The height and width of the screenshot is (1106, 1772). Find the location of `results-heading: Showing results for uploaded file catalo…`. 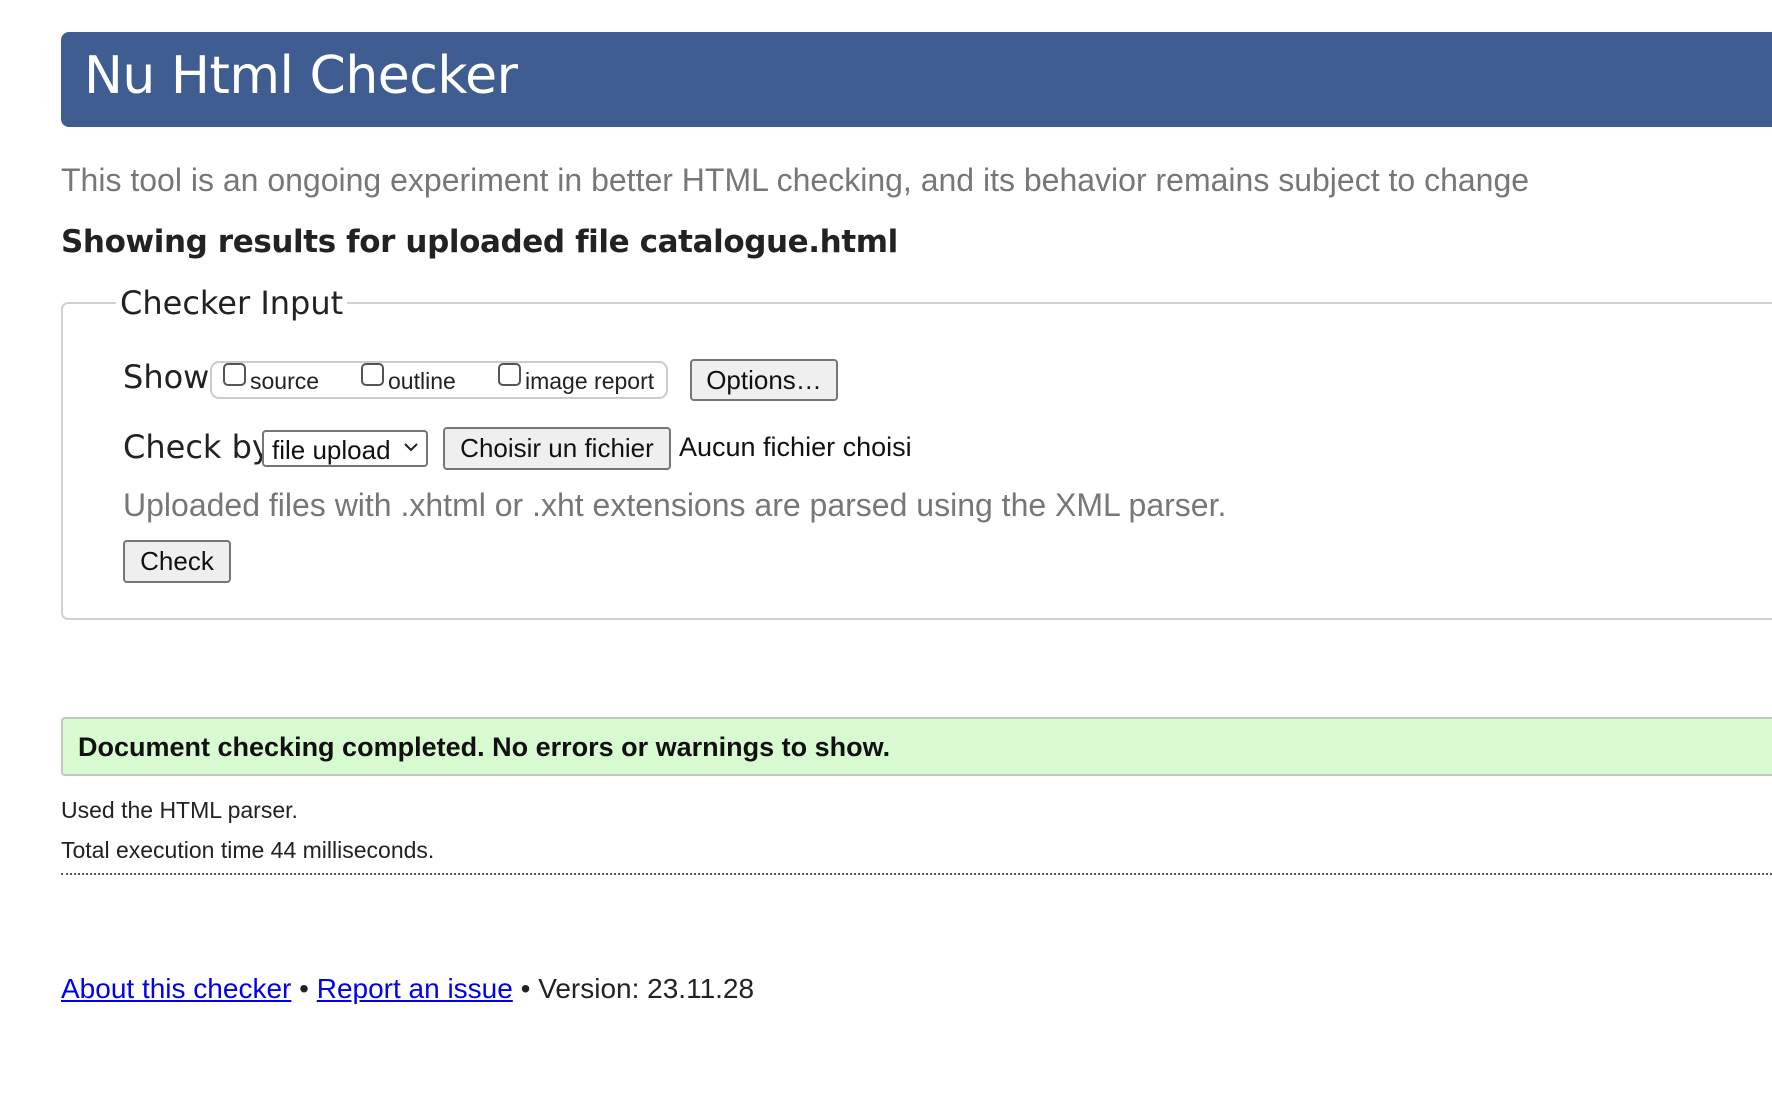

results-heading: Showing results for uploaded file catalo… is located at coordinates (479, 242).